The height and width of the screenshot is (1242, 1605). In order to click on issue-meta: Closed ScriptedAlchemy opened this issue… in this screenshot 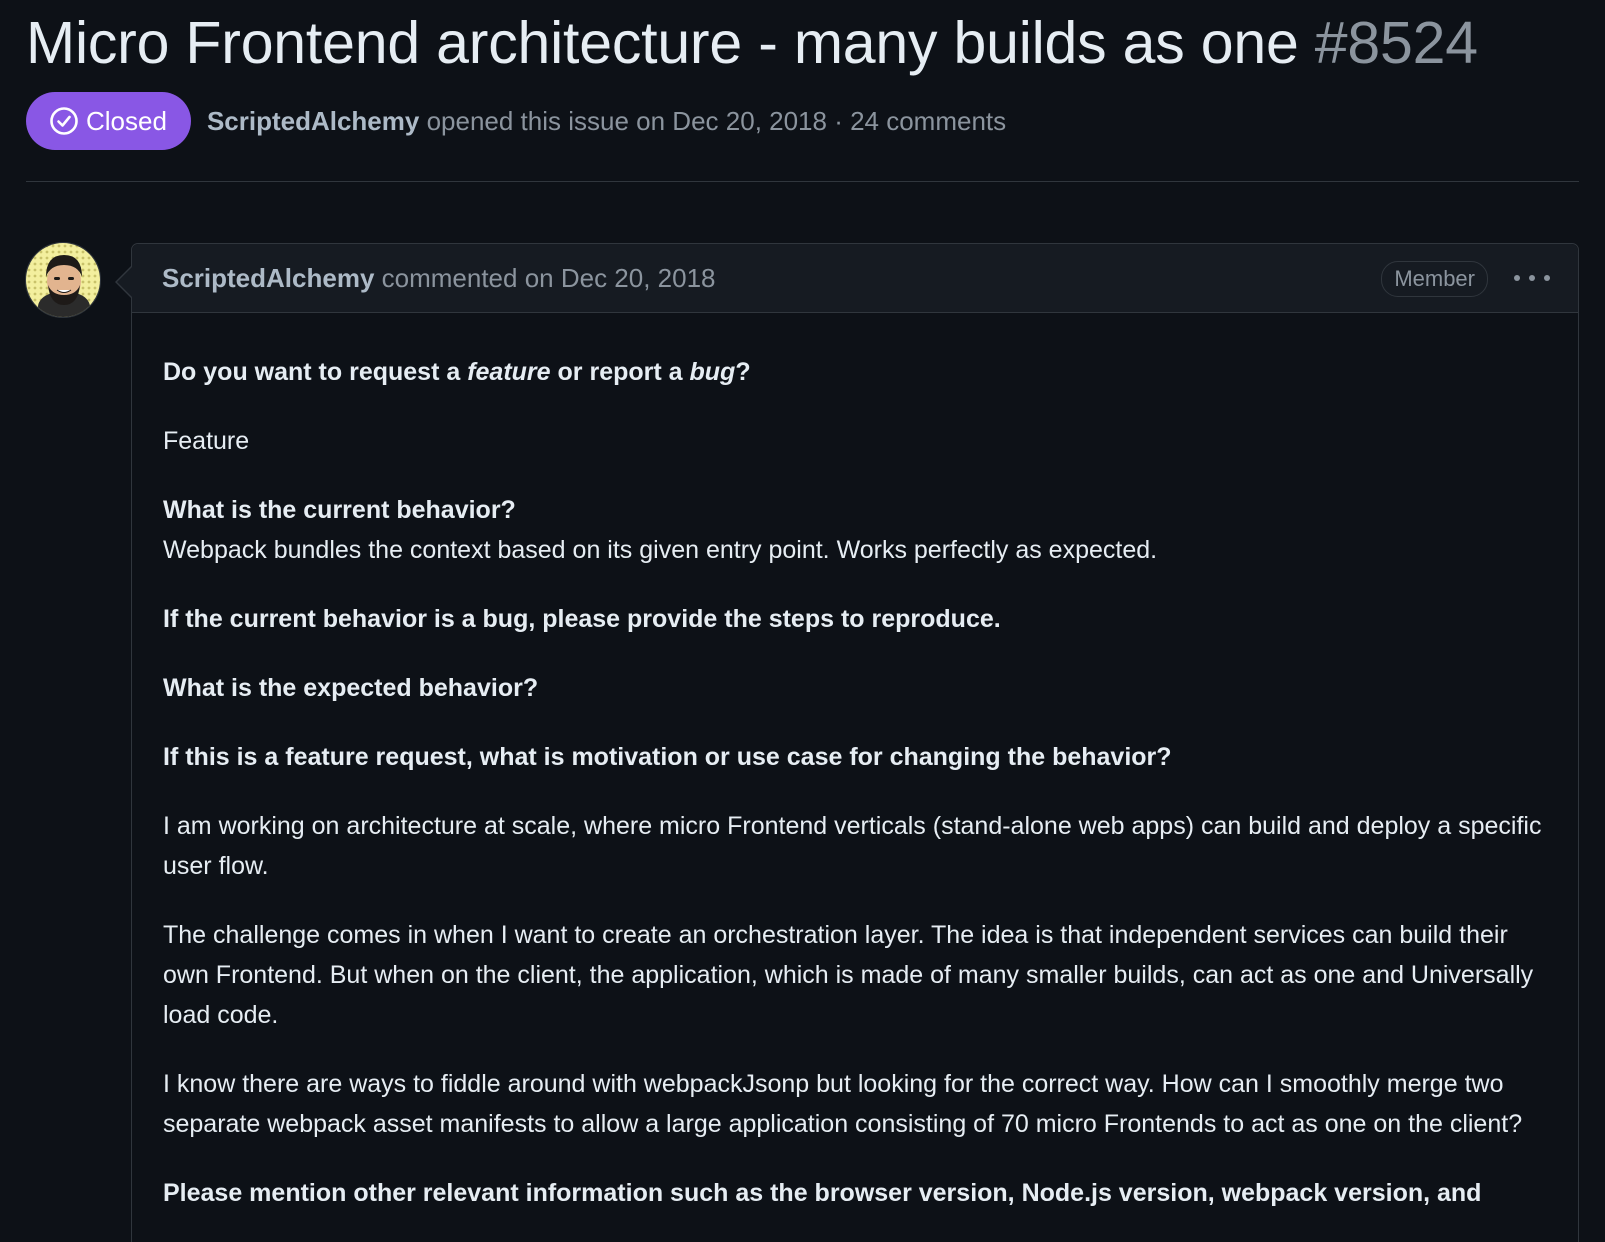, I will do `click(516, 121)`.